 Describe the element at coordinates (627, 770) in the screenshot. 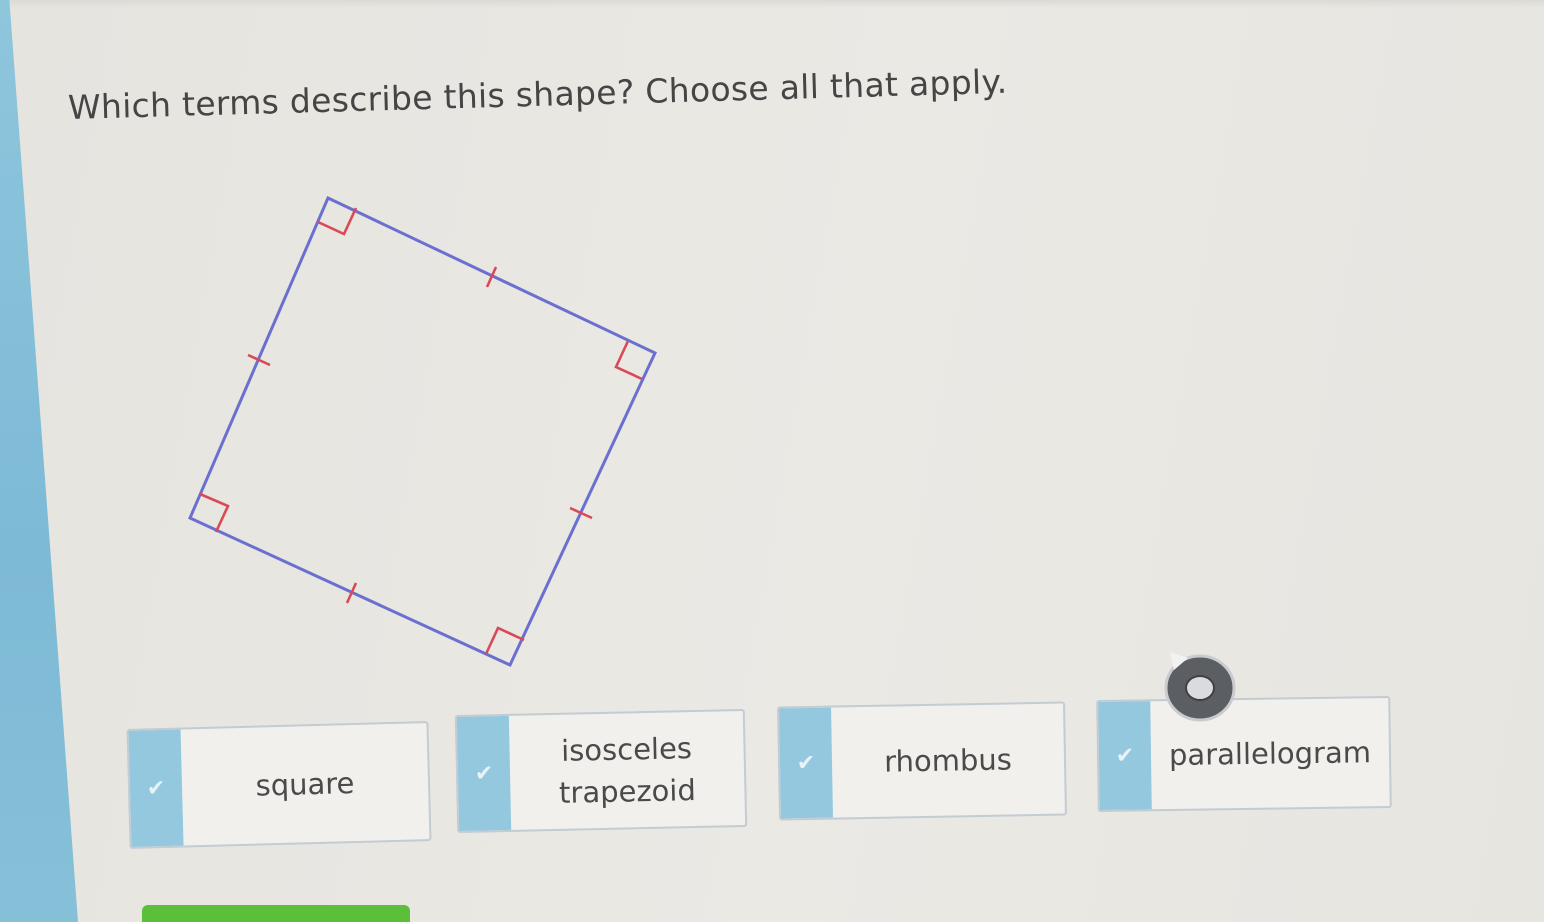

I see `choice-label: isosceles trapezoid` at that location.